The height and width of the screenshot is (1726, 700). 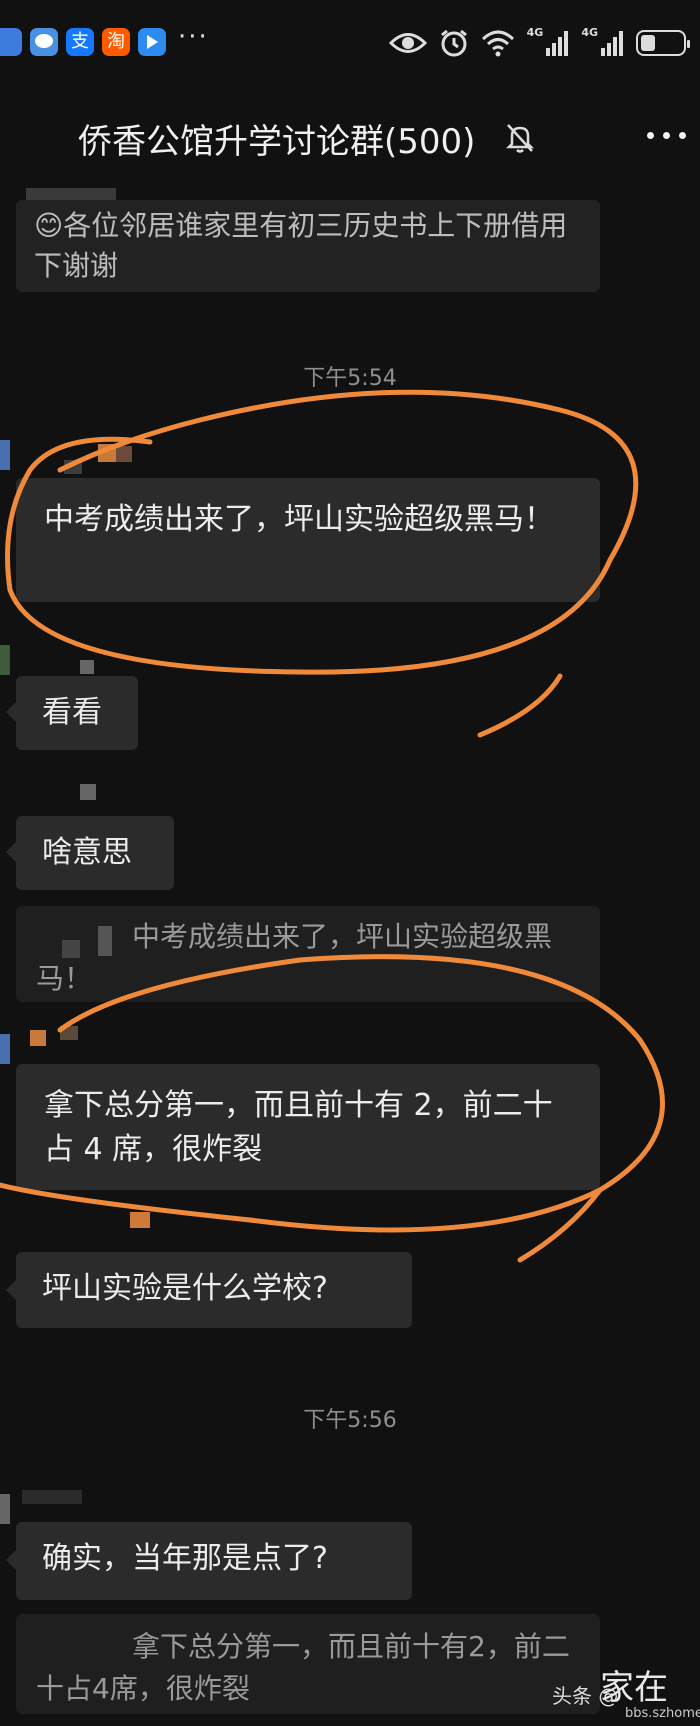 I want to click on alarm-icon, so click(x=453, y=43).